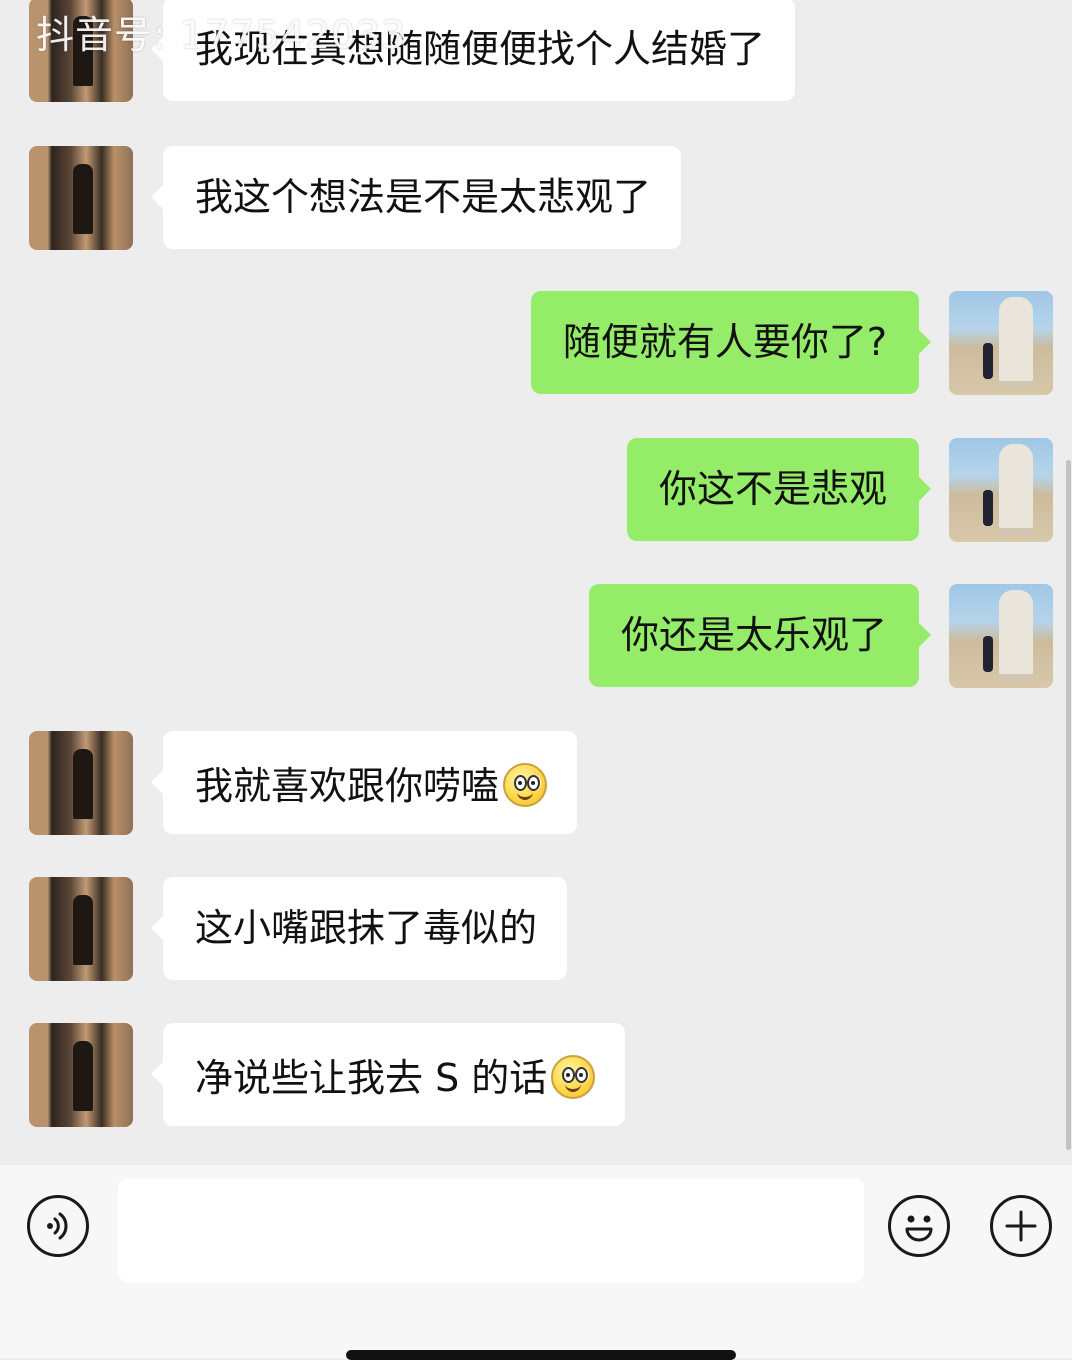 This screenshot has width=1072, height=1360. Describe the element at coordinates (221, 35) in the screenshot. I see `watermark: 抖音号: 177542033` at that location.